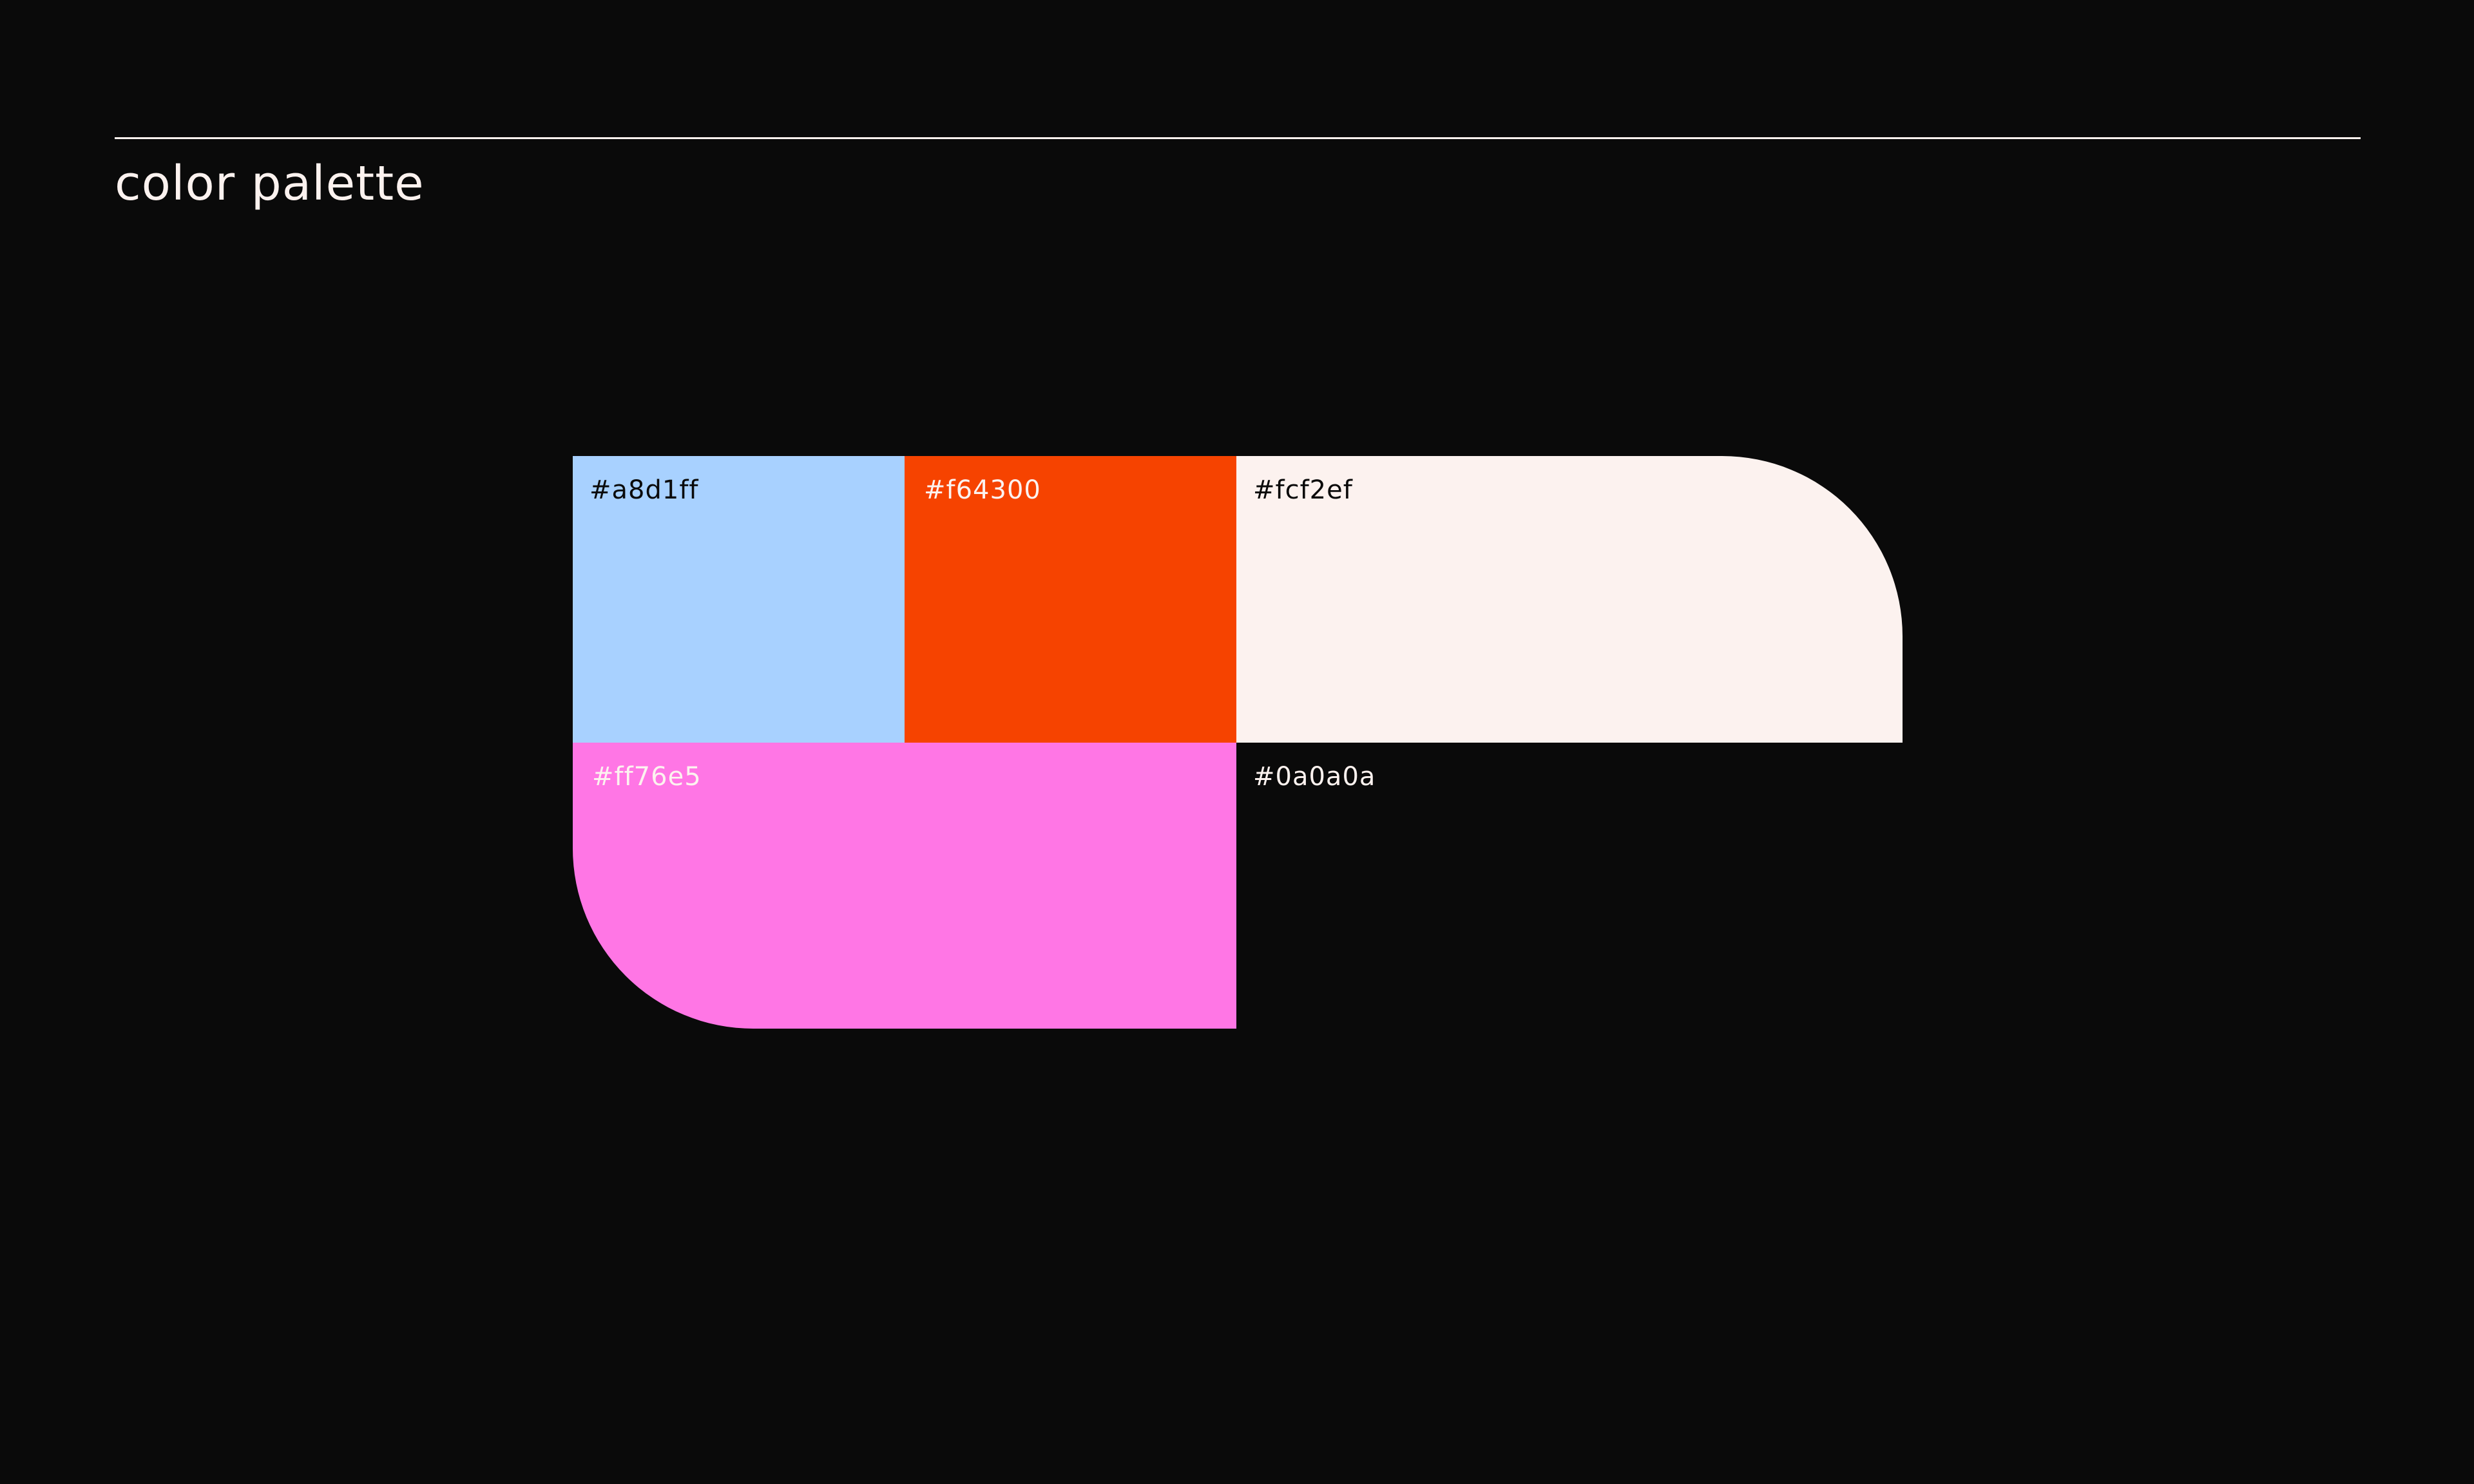 This screenshot has height=1484, width=2474. I want to click on swatch-hex-label: #f64300, so click(982, 490).